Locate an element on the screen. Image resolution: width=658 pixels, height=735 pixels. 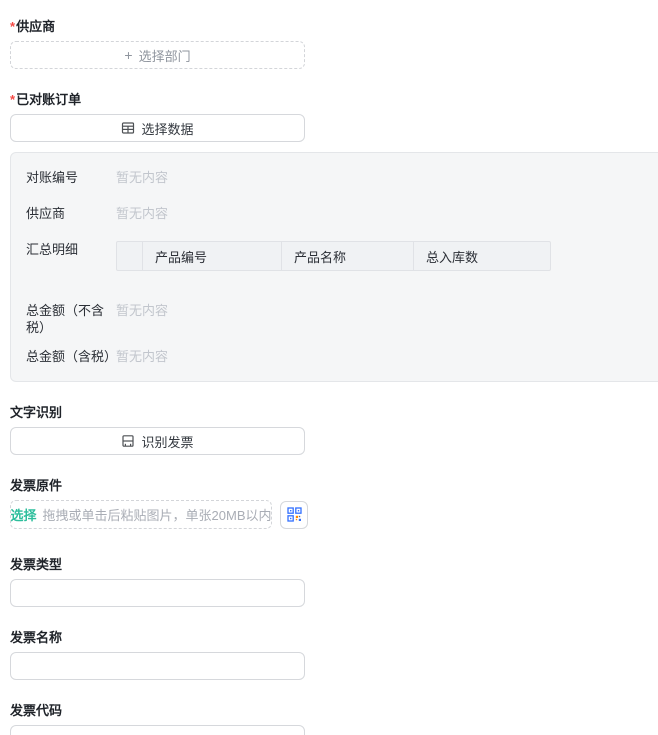
invoice-code-input is located at coordinates (157, 730).